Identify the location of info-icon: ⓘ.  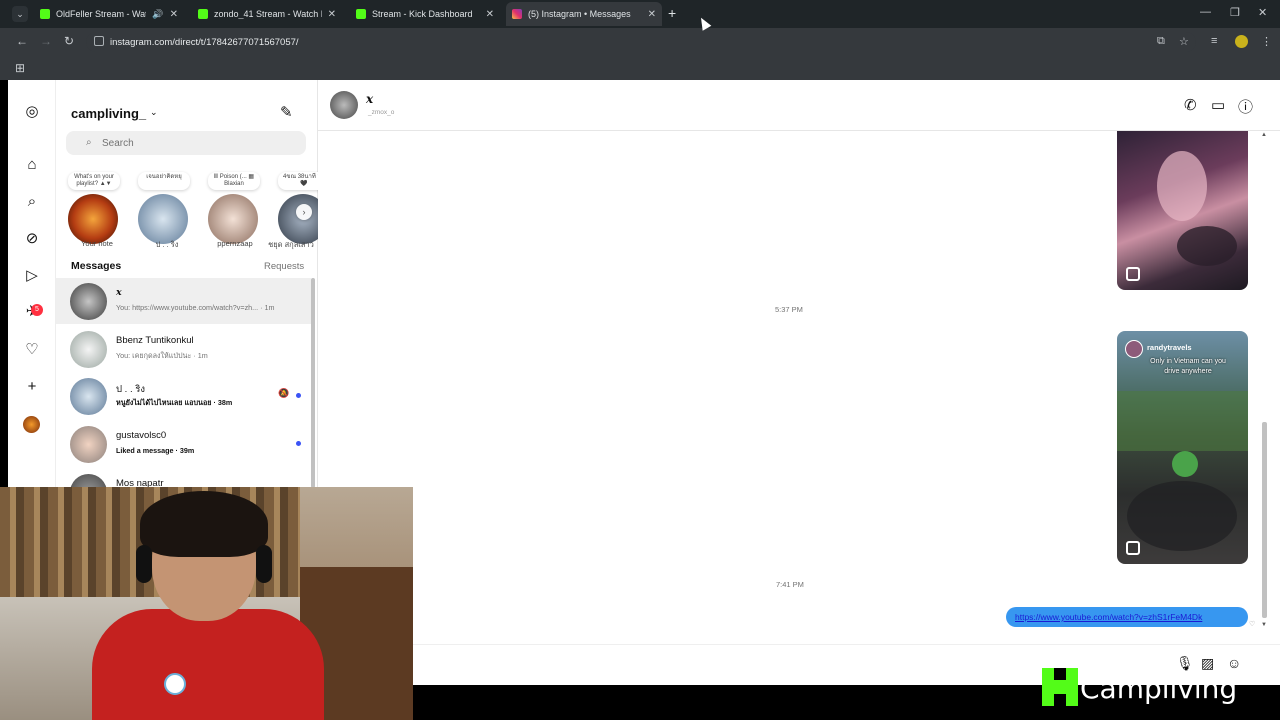
(1245, 106).